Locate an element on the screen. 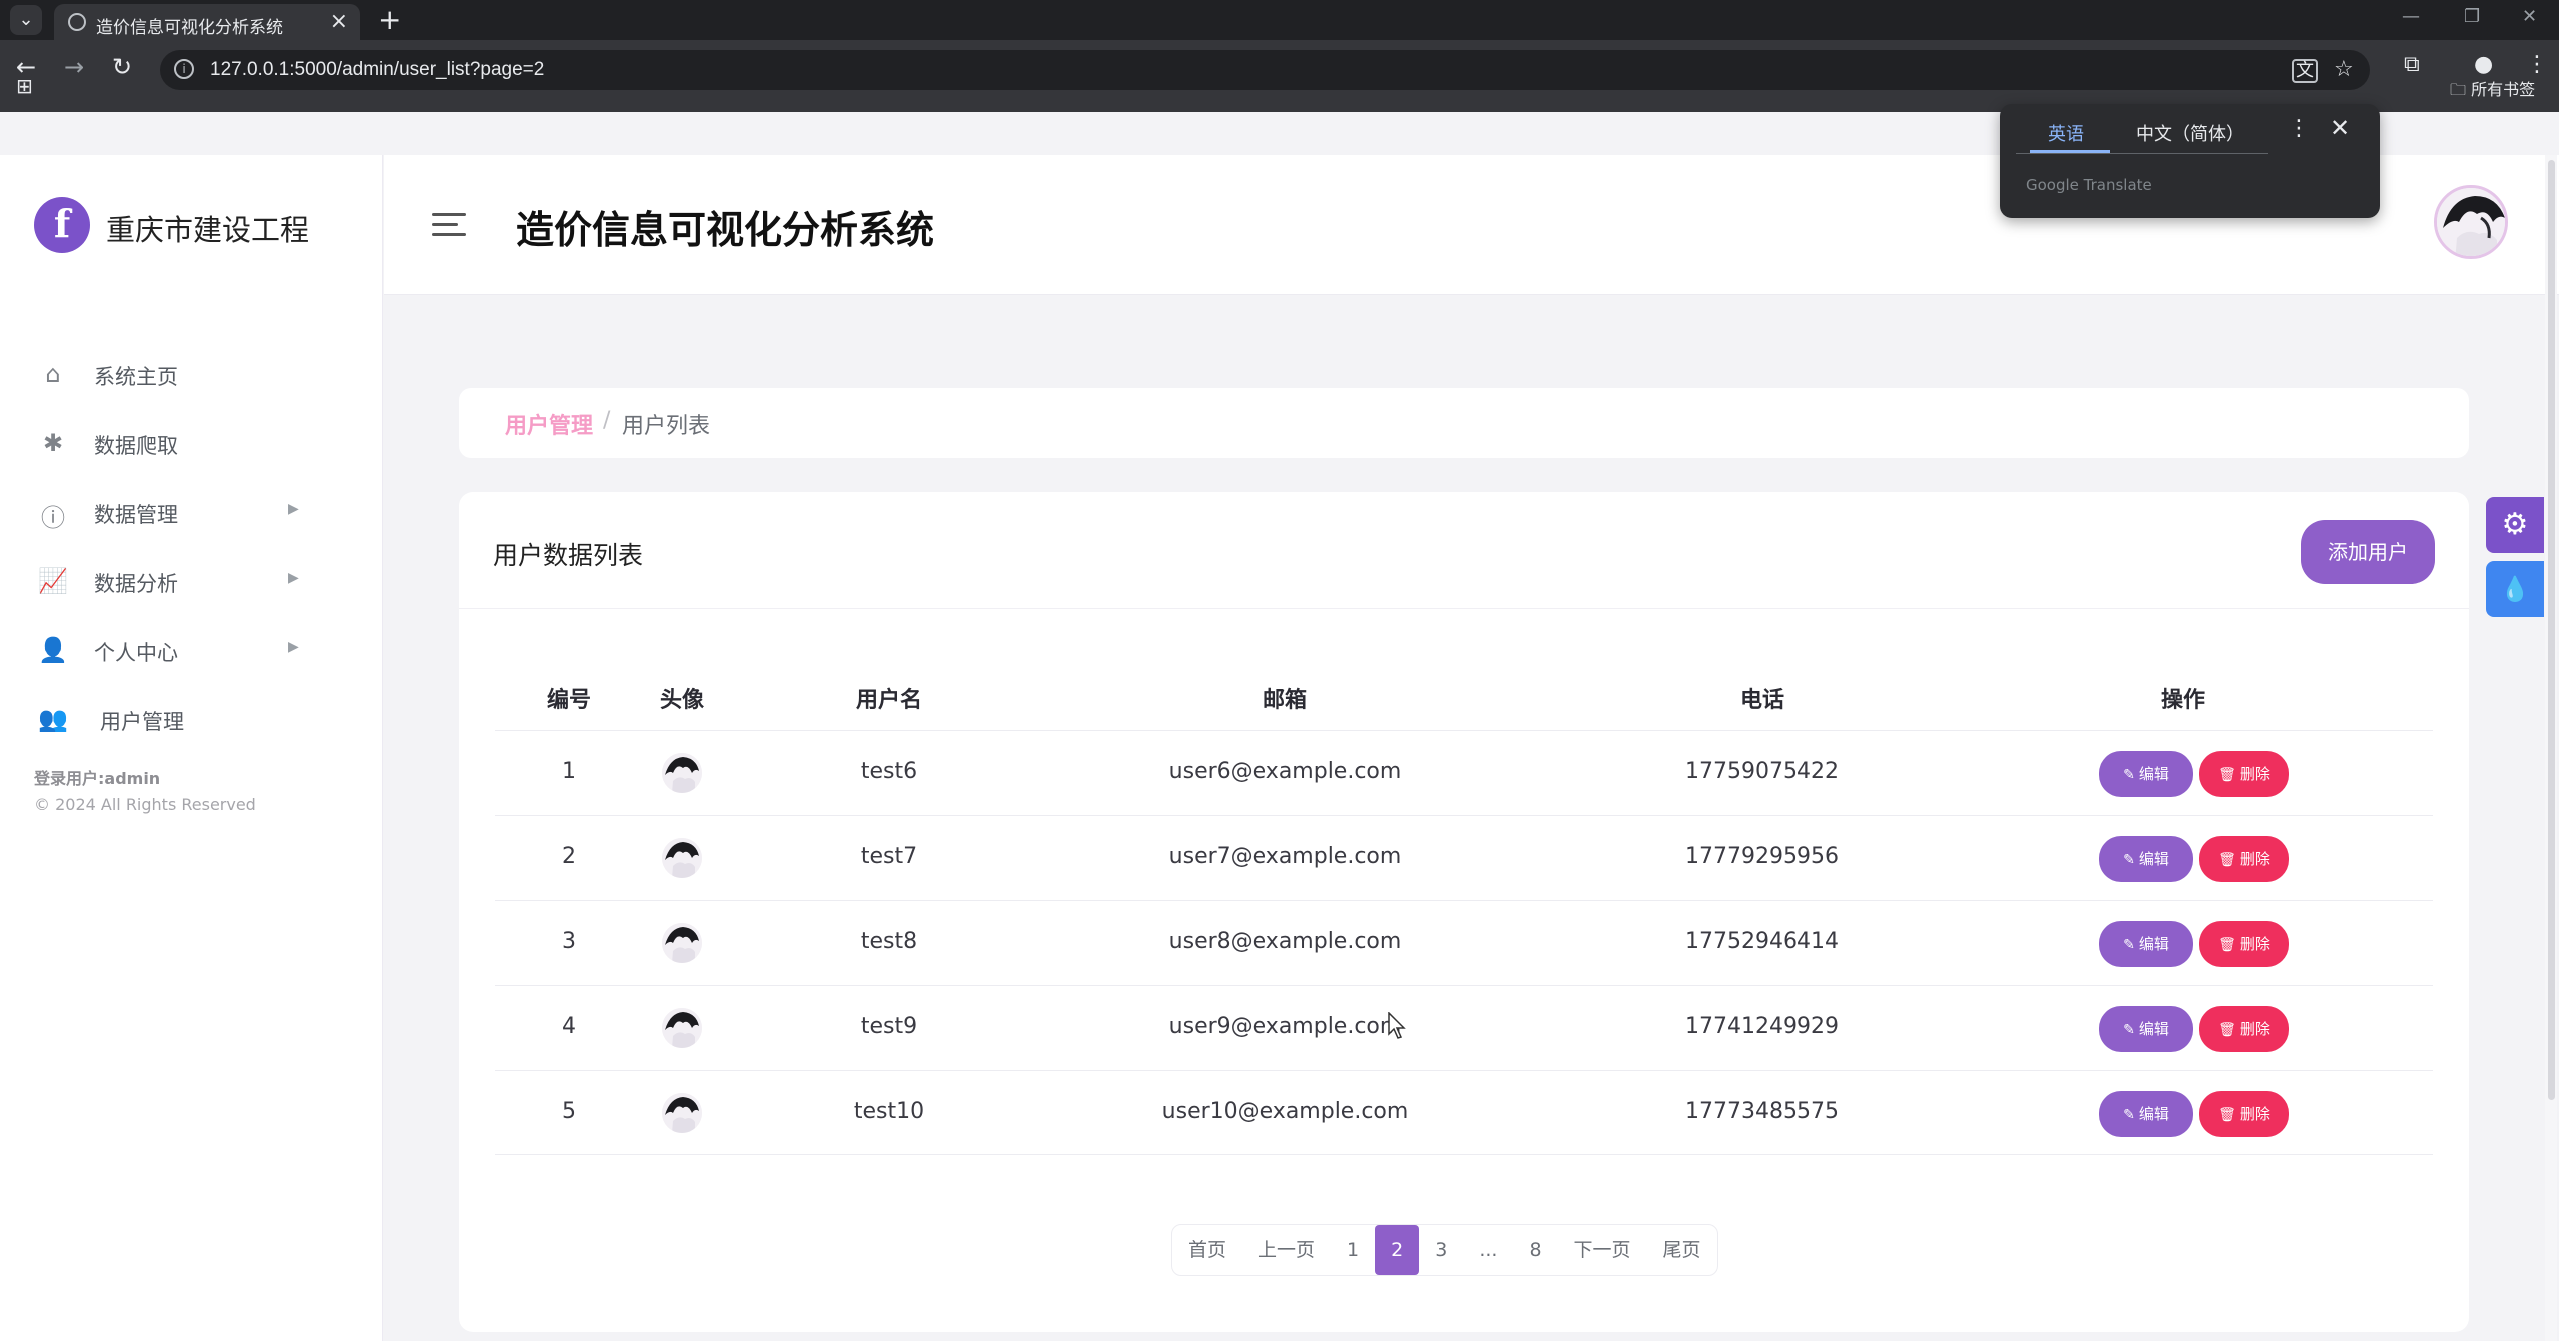  translate-tab-source: 英语 is located at coordinates (2066, 133).